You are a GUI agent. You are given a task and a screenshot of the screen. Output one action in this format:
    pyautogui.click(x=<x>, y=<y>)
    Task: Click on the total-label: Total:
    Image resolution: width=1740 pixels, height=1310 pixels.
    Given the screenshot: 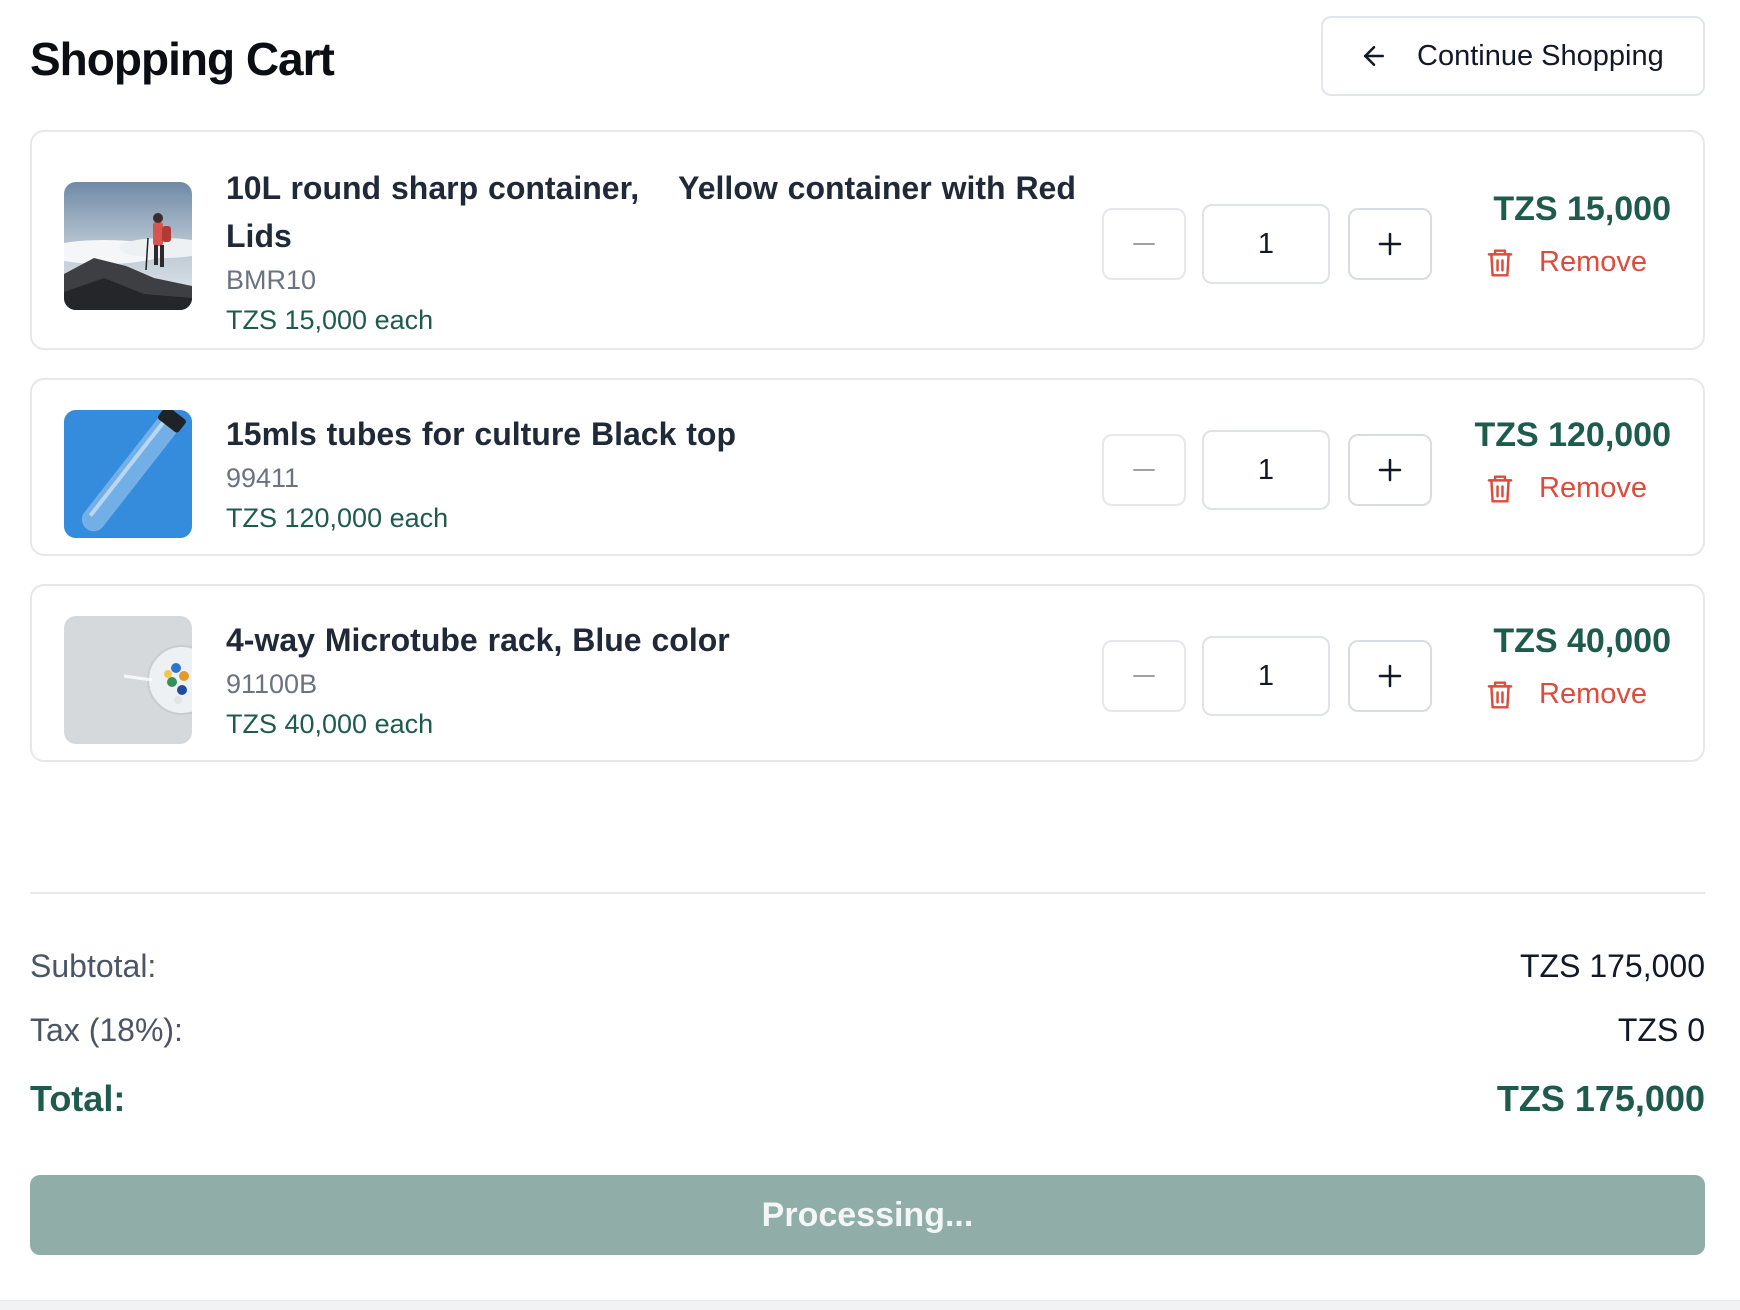 What is the action you would take?
    pyautogui.click(x=78, y=1098)
    